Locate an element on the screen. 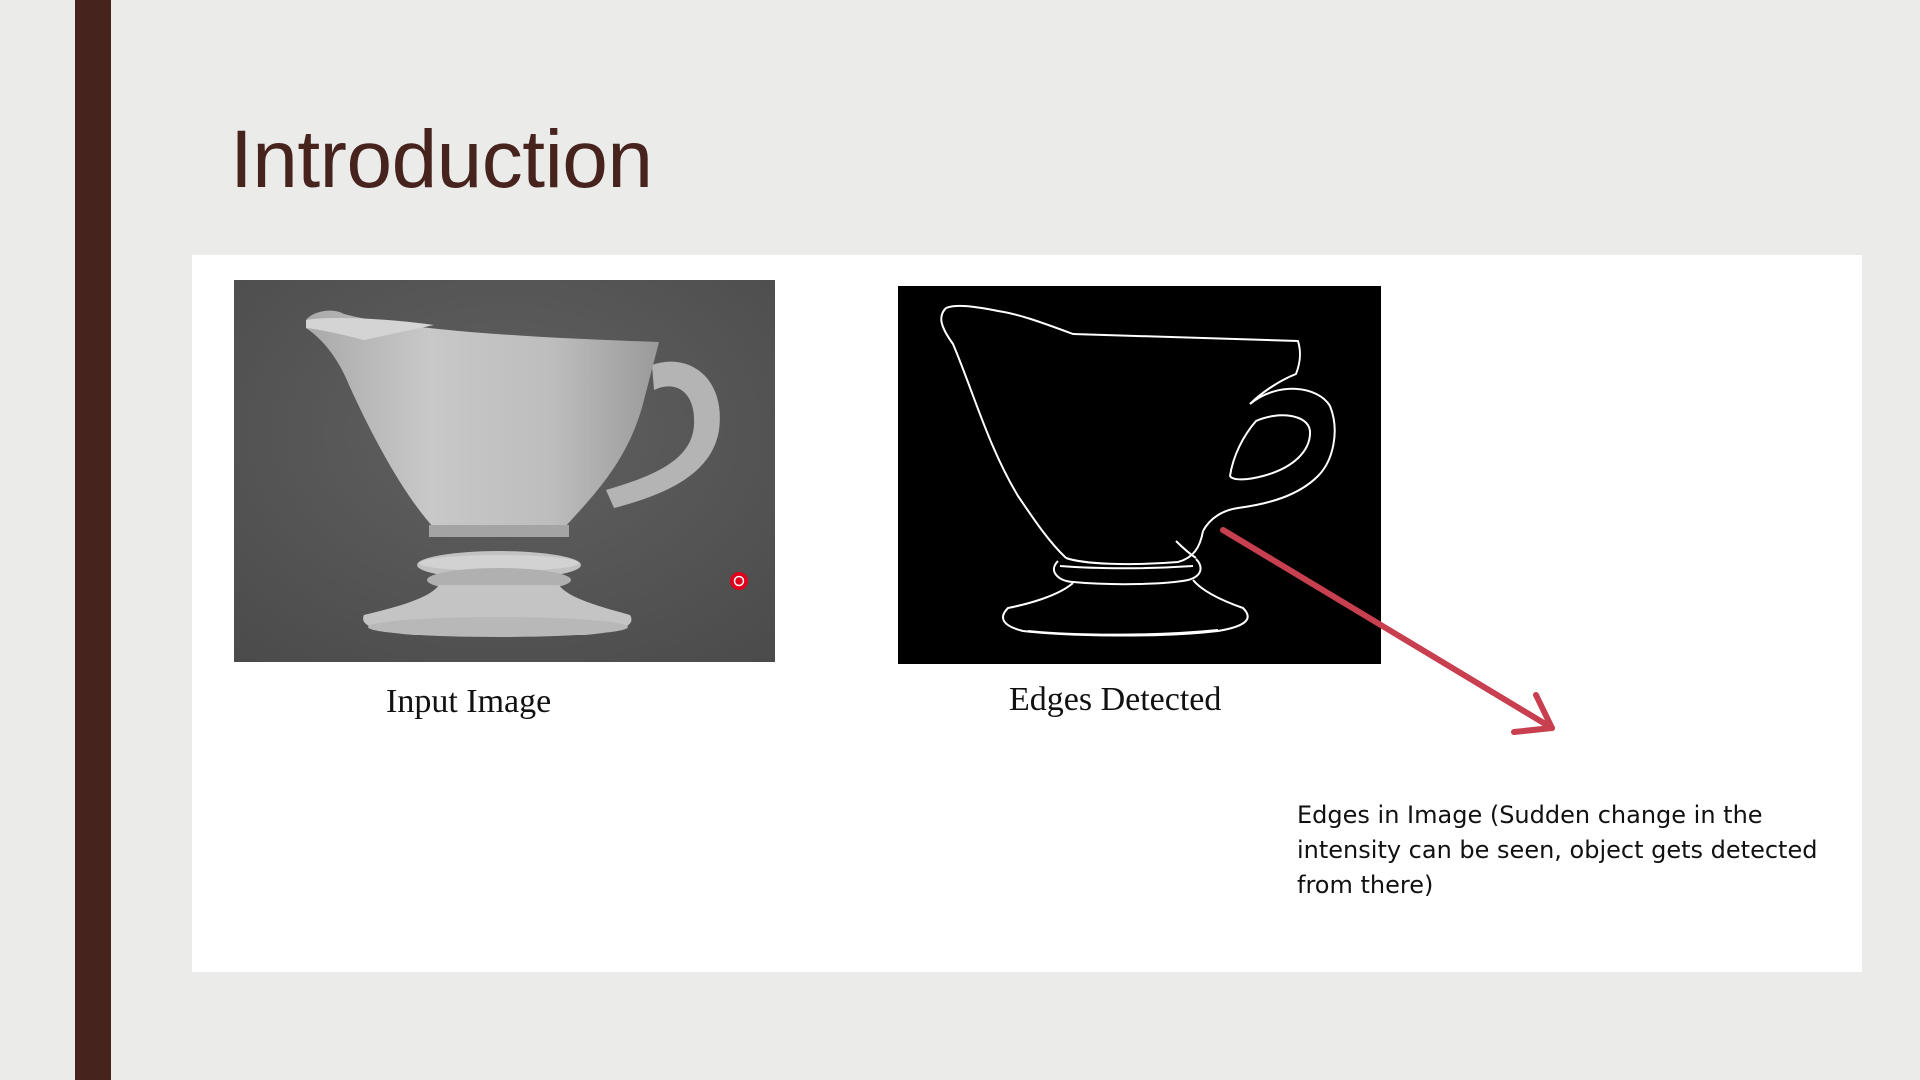 The height and width of the screenshot is (1080, 1920). edges-detected-caption: Edges Detected is located at coordinates (1115, 699).